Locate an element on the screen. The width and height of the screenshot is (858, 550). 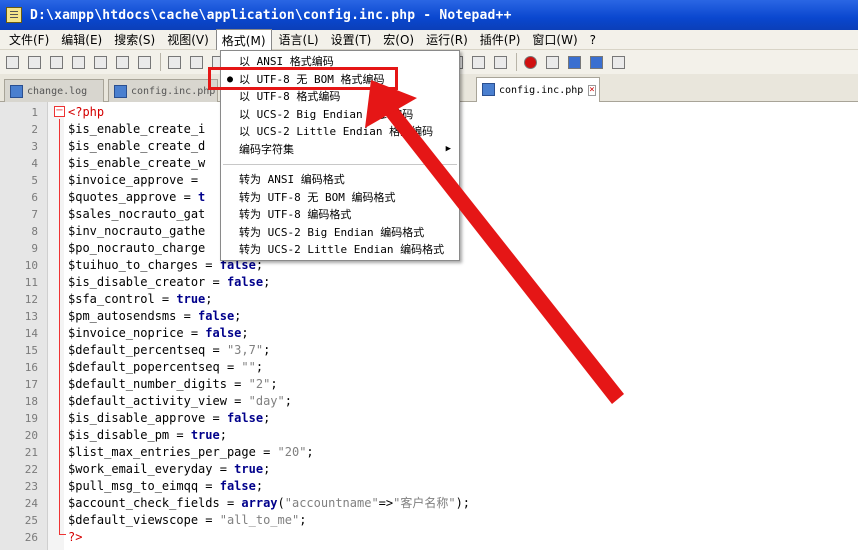
code-text: $sfa_control = true; is located at coordinates (140, 299).